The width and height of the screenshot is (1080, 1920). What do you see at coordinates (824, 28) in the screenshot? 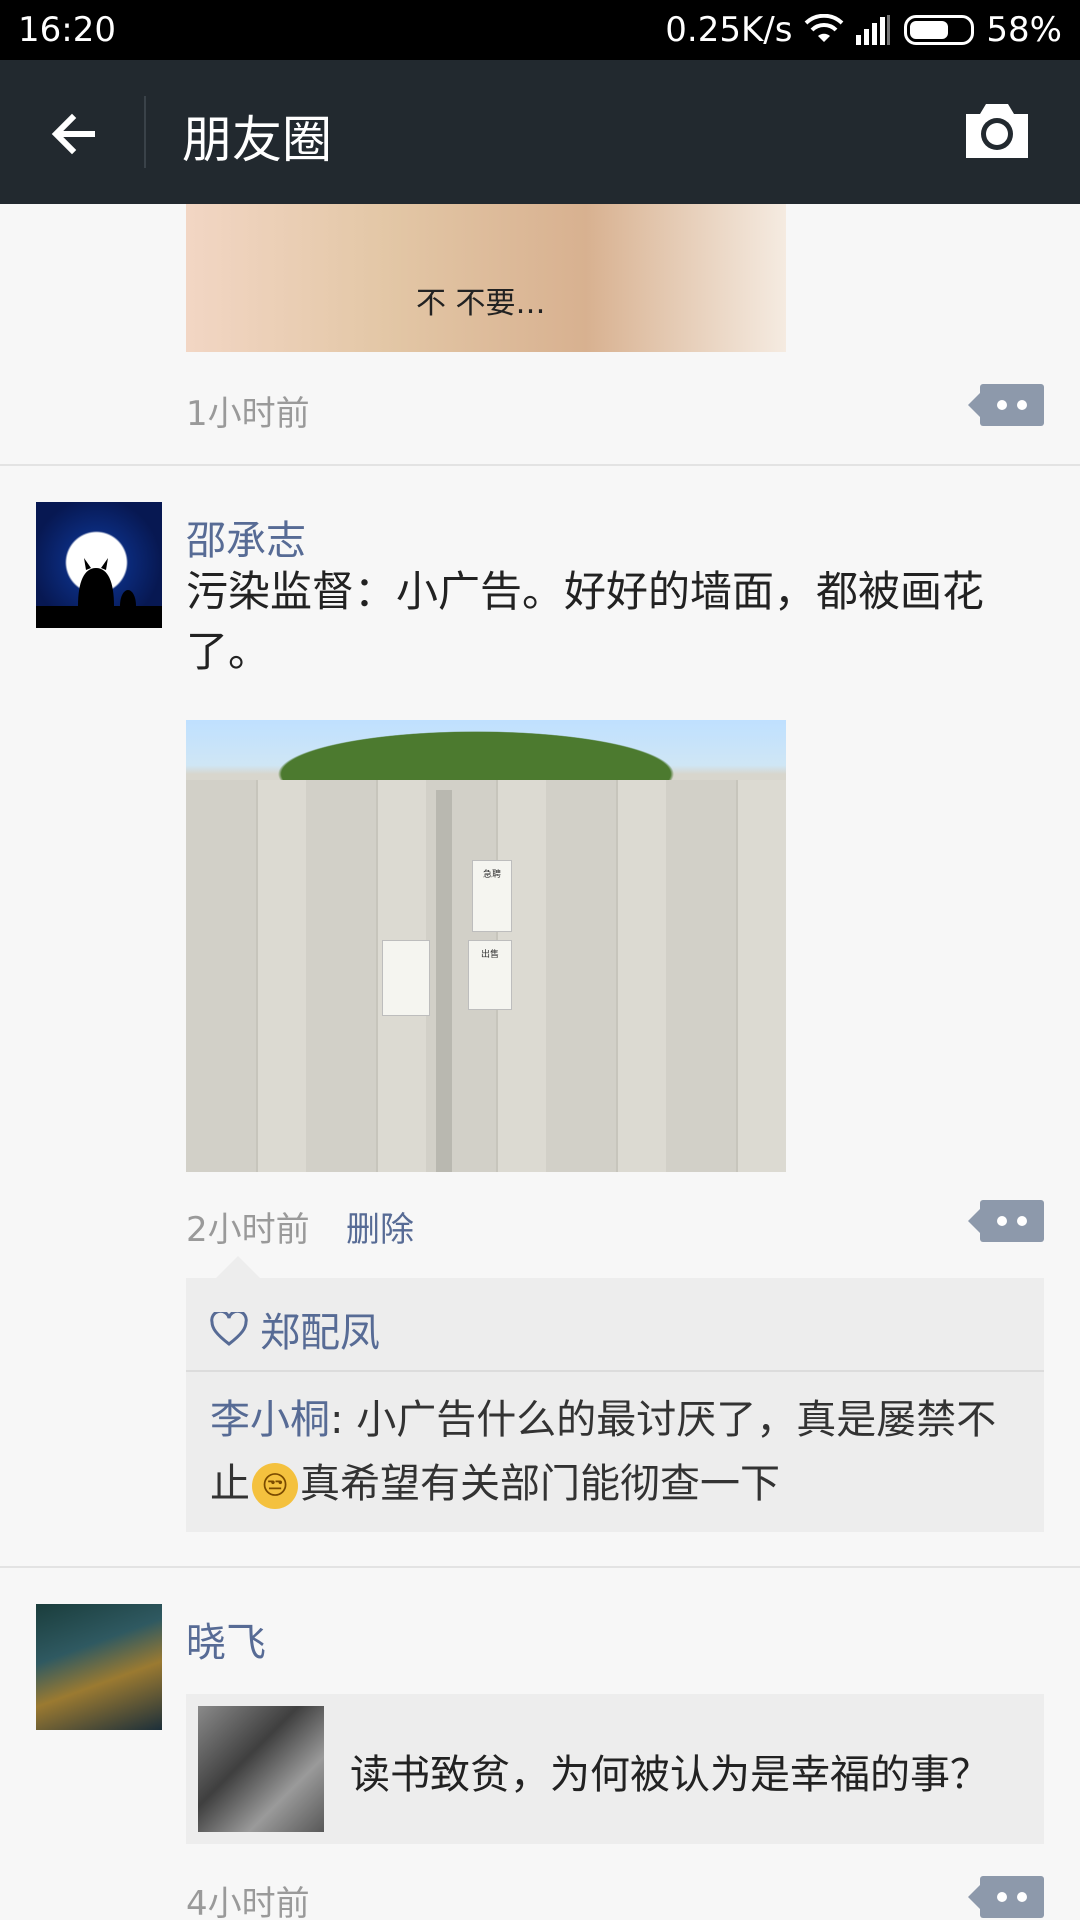
I see `wifi-icon` at bounding box center [824, 28].